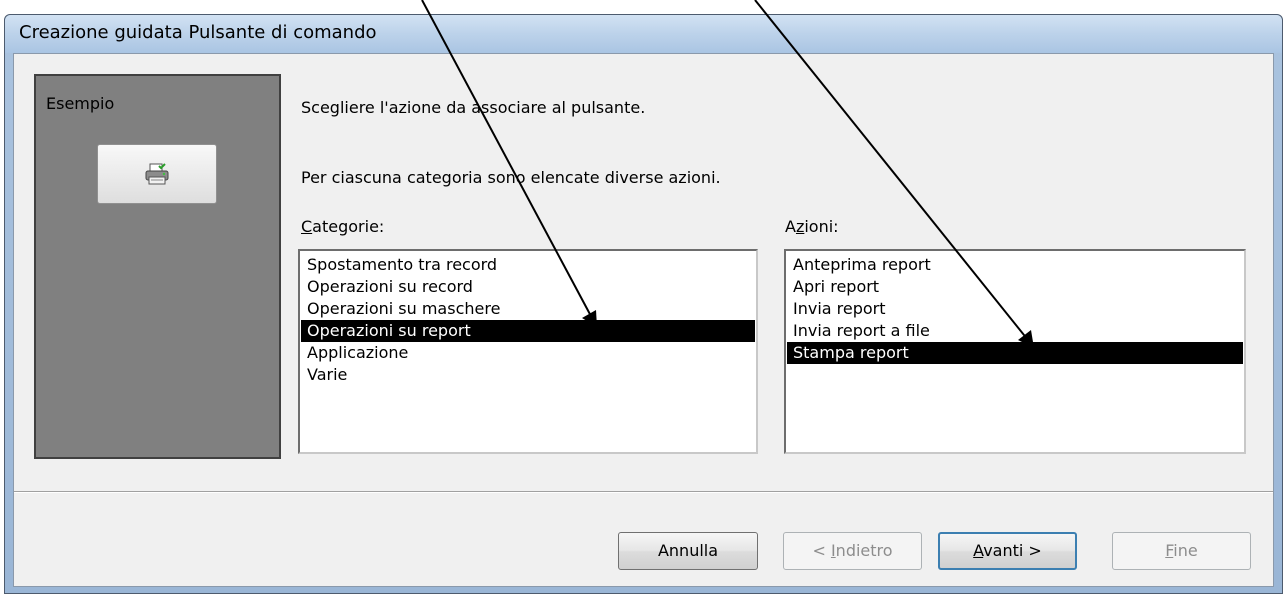 The width and height of the screenshot is (1287, 596). What do you see at coordinates (790, 226) in the screenshot?
I see `actions-label-start: A` at bounding box center [790, 226].